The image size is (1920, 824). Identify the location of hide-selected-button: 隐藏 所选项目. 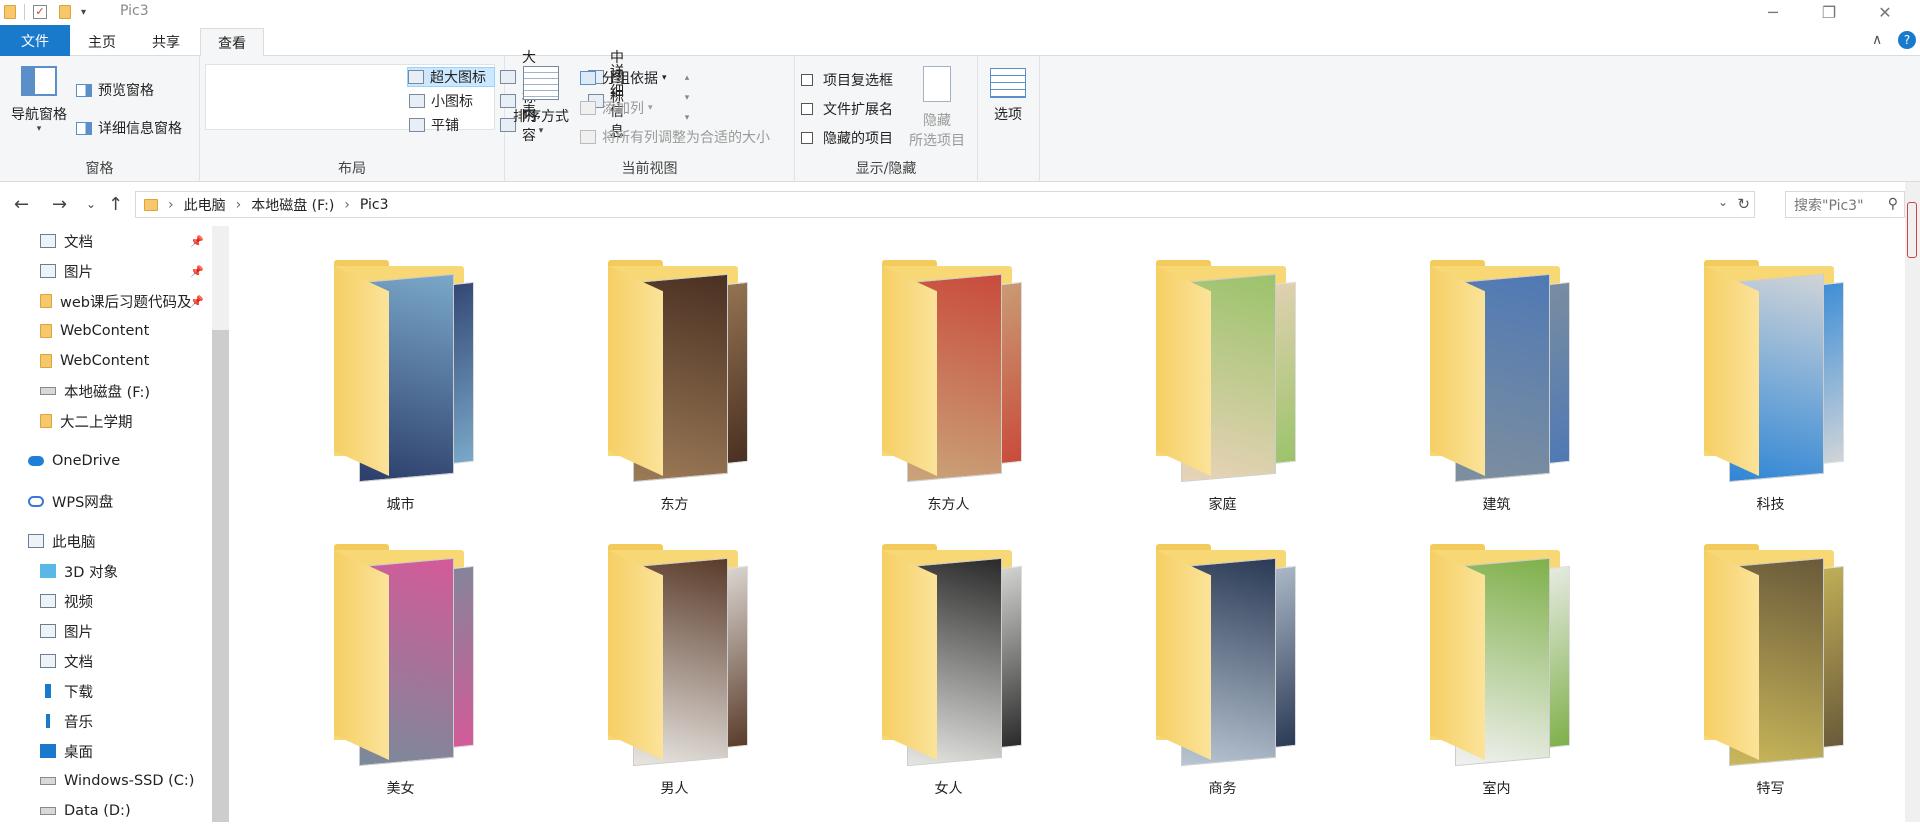
(937, 108).